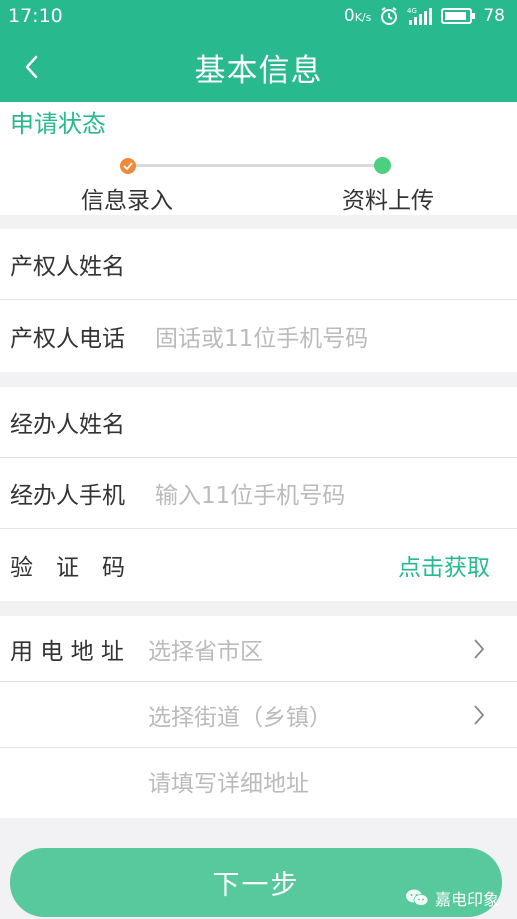 The height and width of the screenshot is (919, 517). What do you see at coordinates (258, 264) in the screenshot?
I see `owner-name-row: 产权人姓名` at bounding box center [258, 264].